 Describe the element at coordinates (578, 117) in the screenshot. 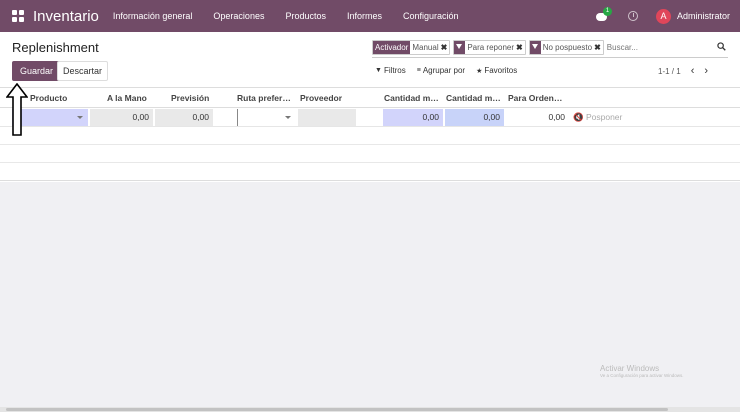

I see `snooze-icon: 🔇` at that location.